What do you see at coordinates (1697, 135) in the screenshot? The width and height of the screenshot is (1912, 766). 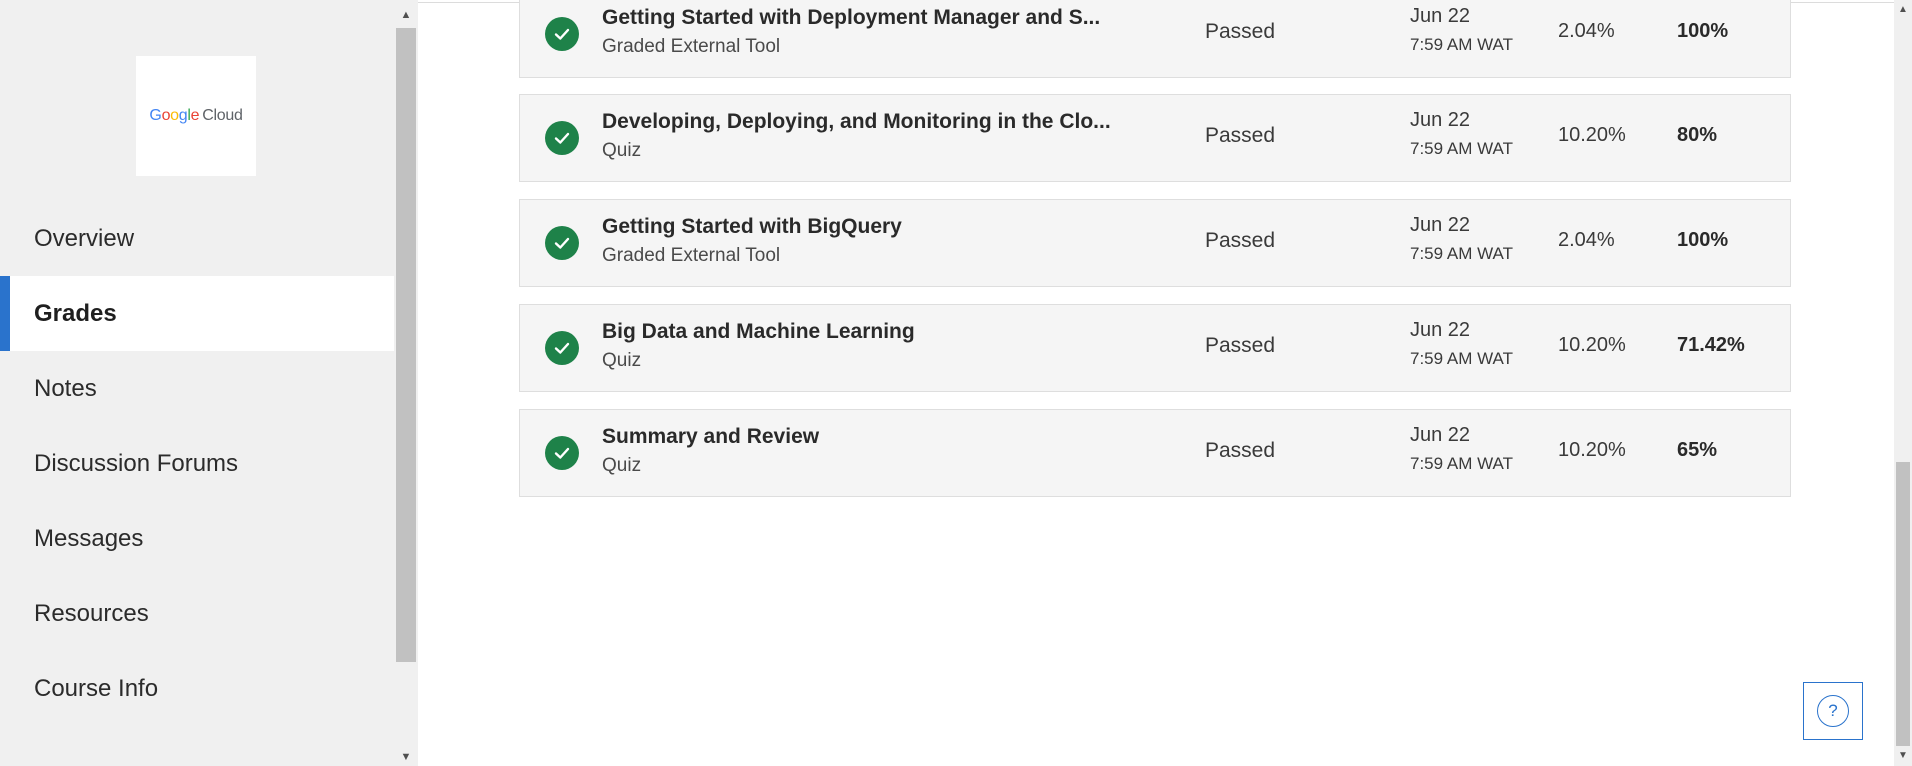 I see `item-grade: 80%` at bounding box center [1697, 135].